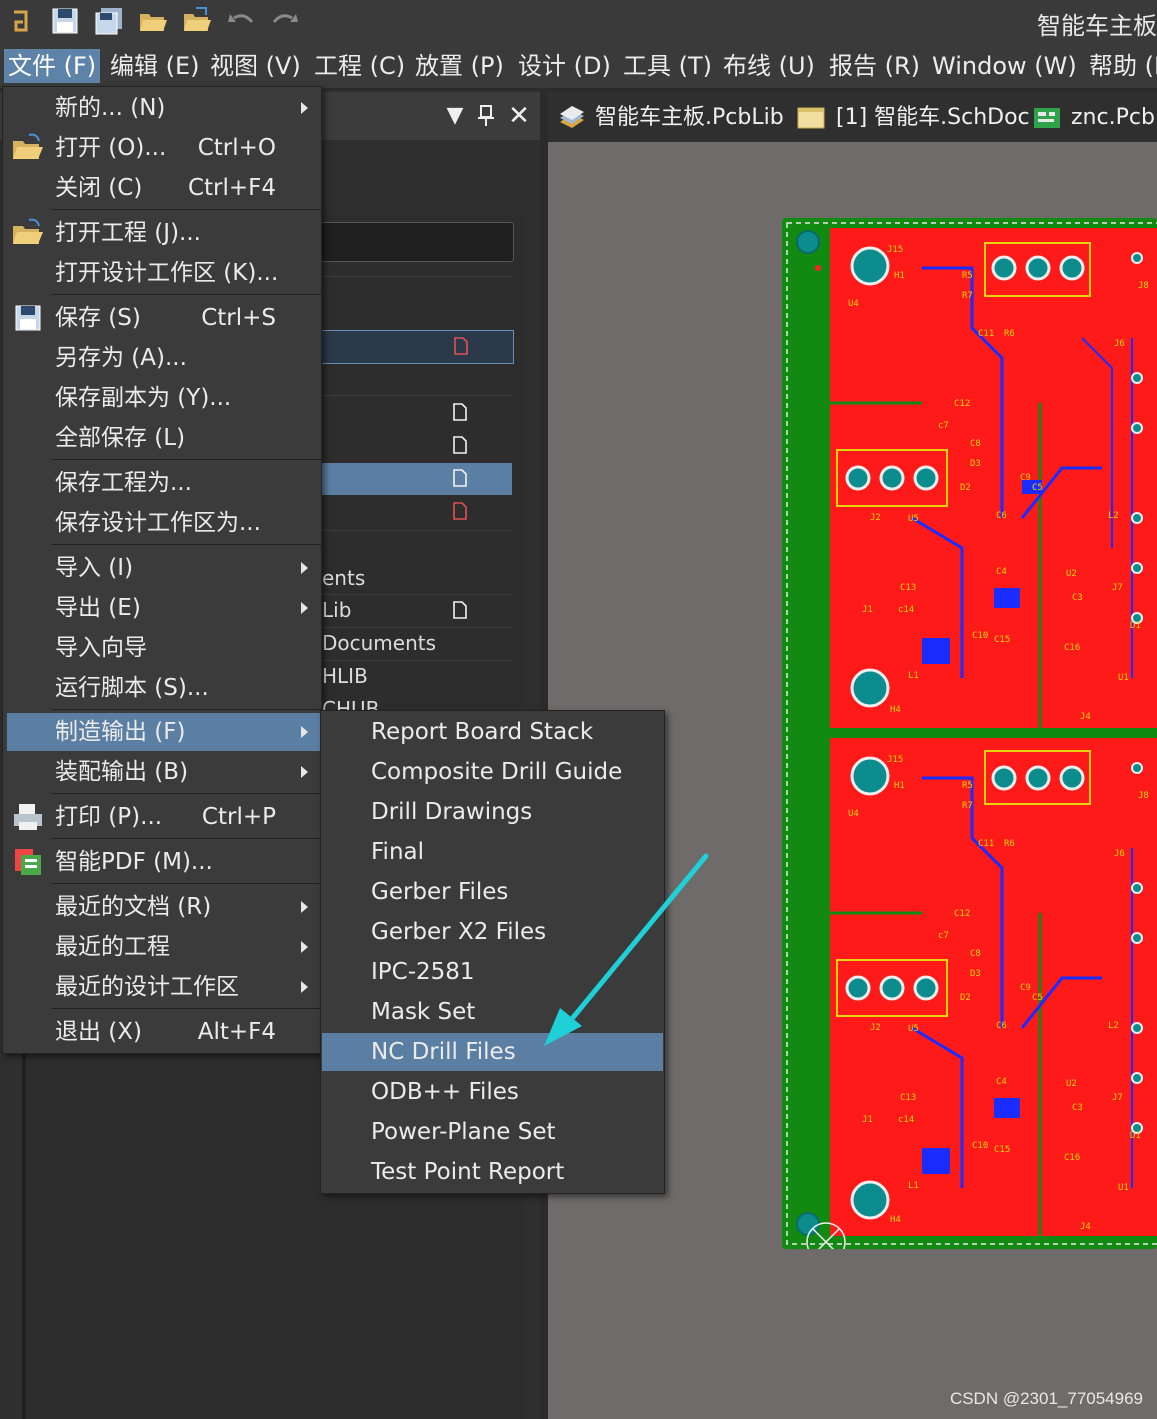  Describe the element at coordinates (416, 701) in the screenshot. I see `tree-item: CHUB` at that location.